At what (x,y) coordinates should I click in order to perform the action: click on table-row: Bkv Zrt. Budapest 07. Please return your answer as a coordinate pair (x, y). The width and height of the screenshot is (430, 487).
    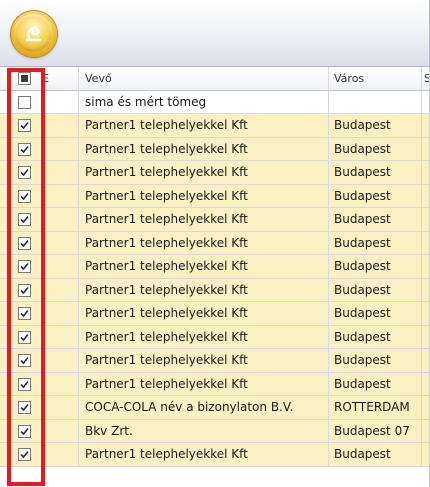
    Looking at the image, I should click on (215, 431).